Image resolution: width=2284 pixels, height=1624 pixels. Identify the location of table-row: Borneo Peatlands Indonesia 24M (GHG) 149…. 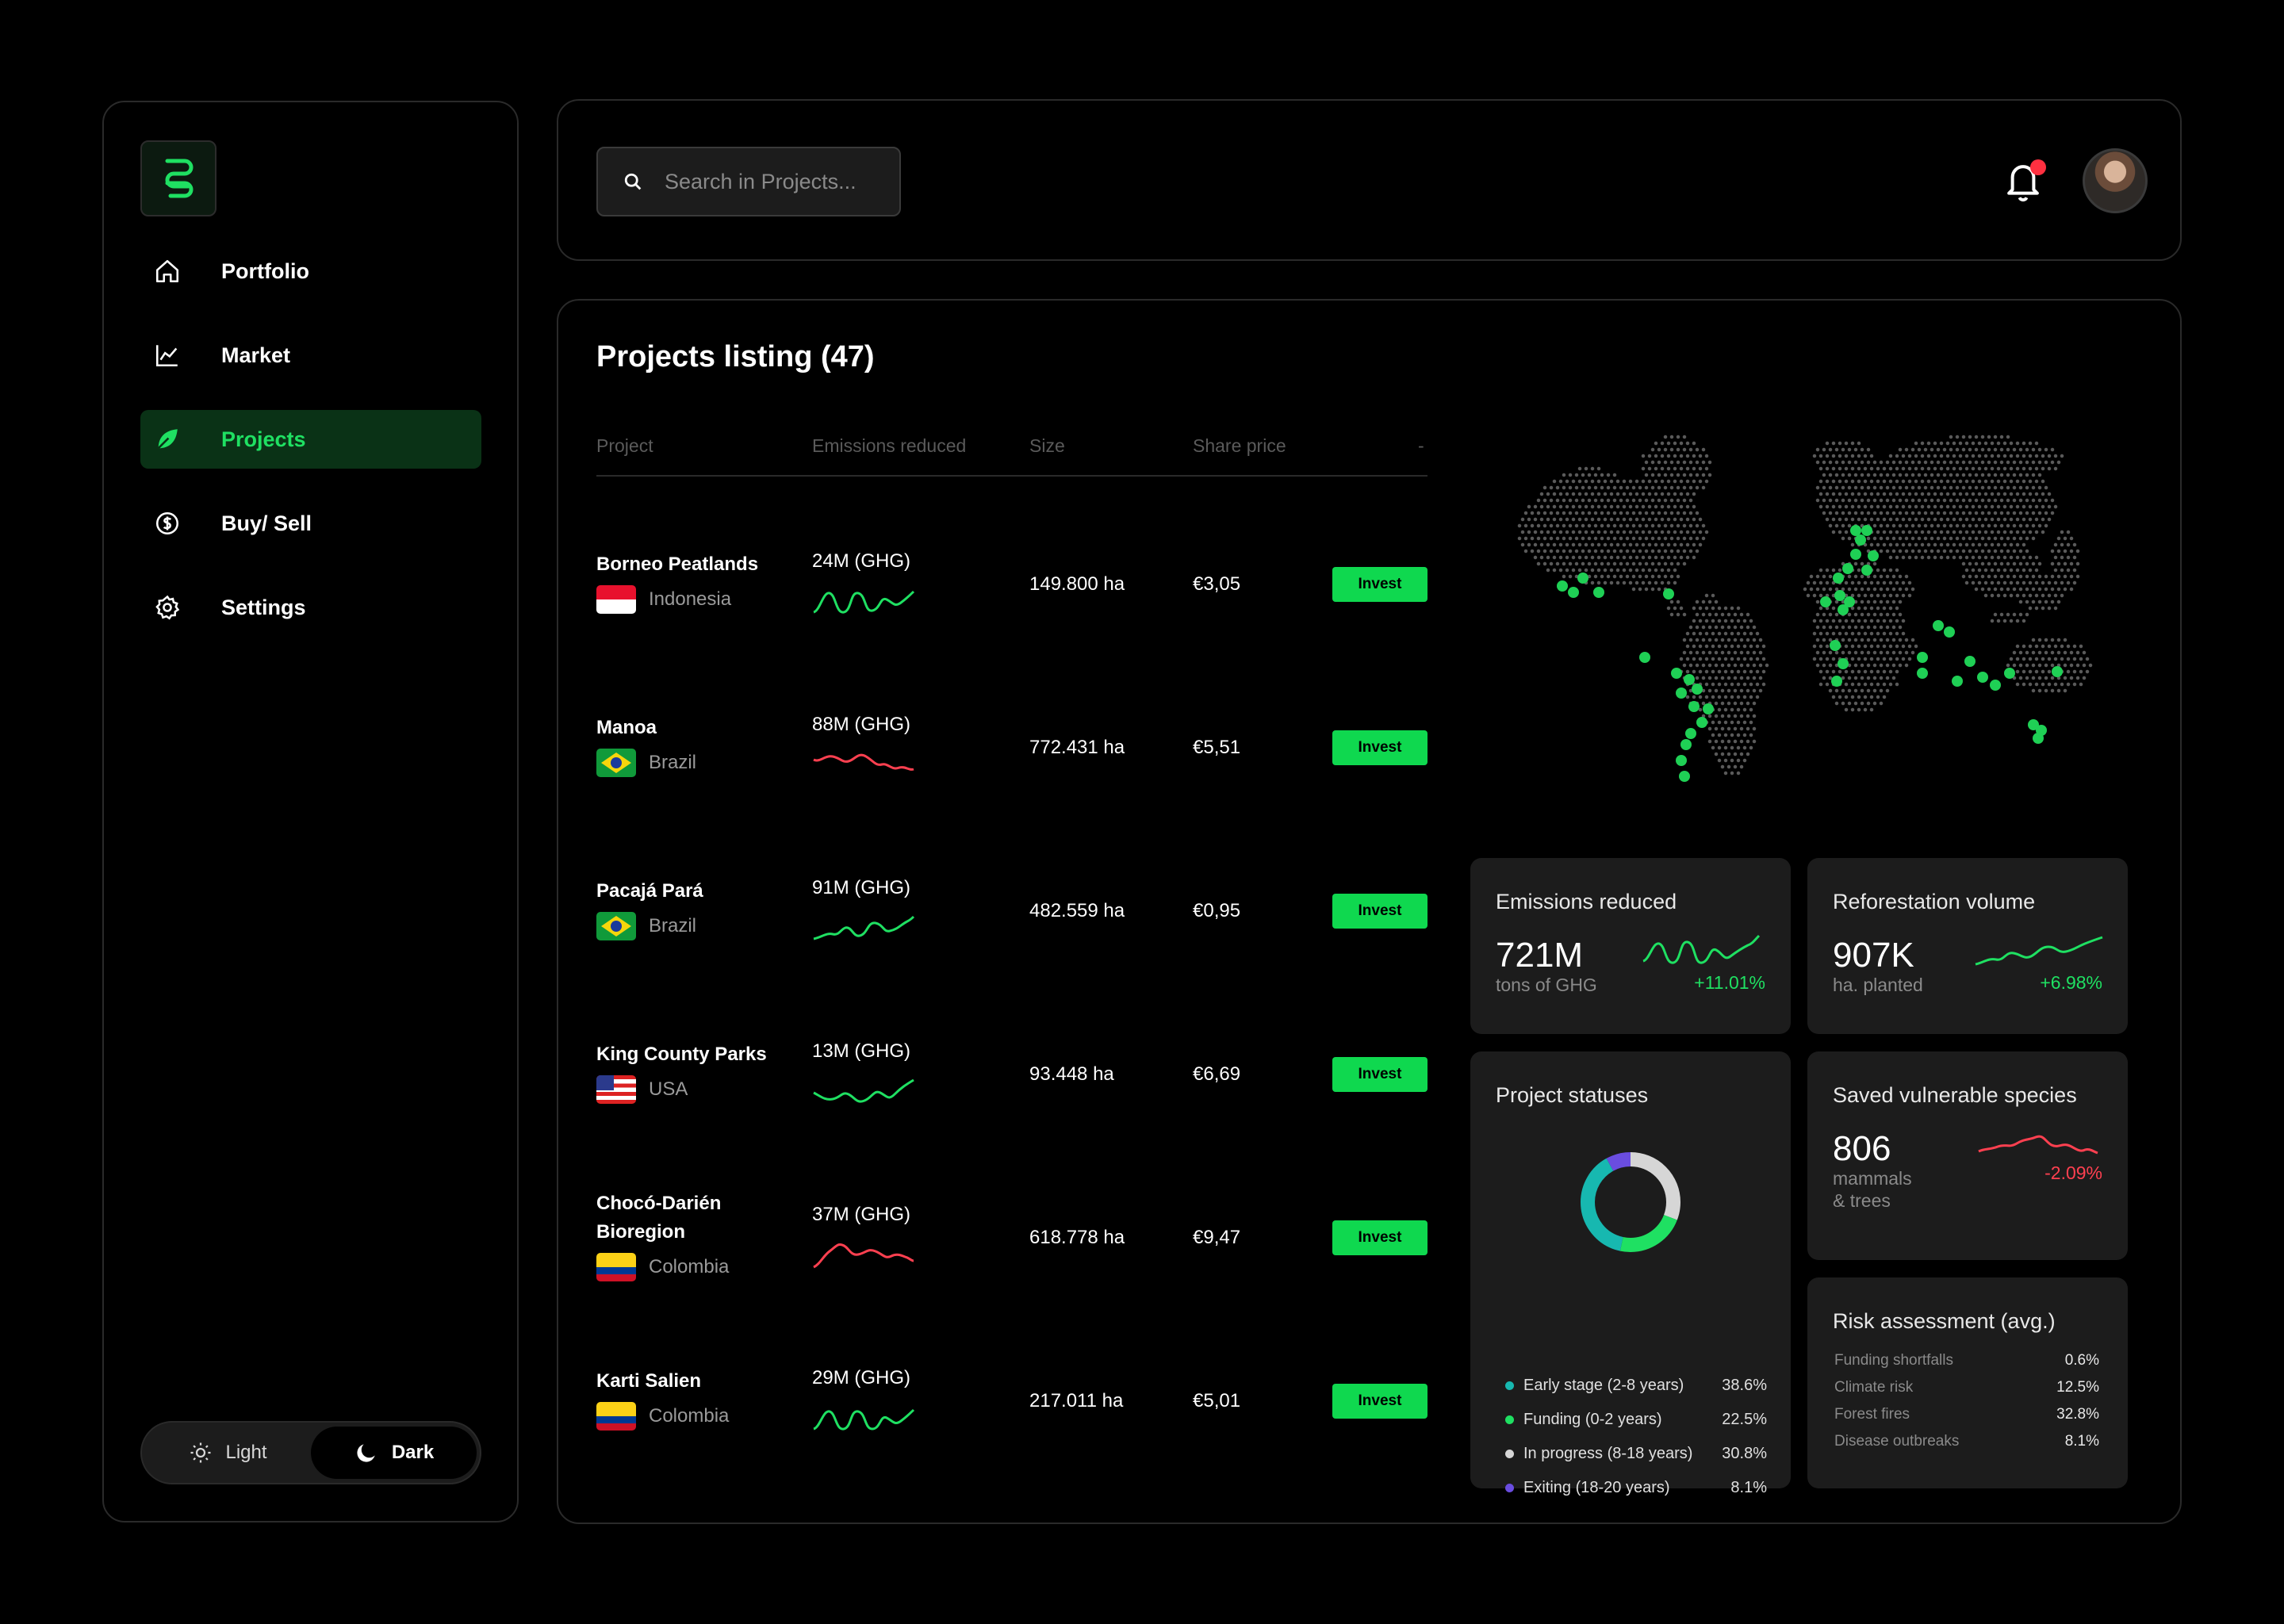
(1012, 609).